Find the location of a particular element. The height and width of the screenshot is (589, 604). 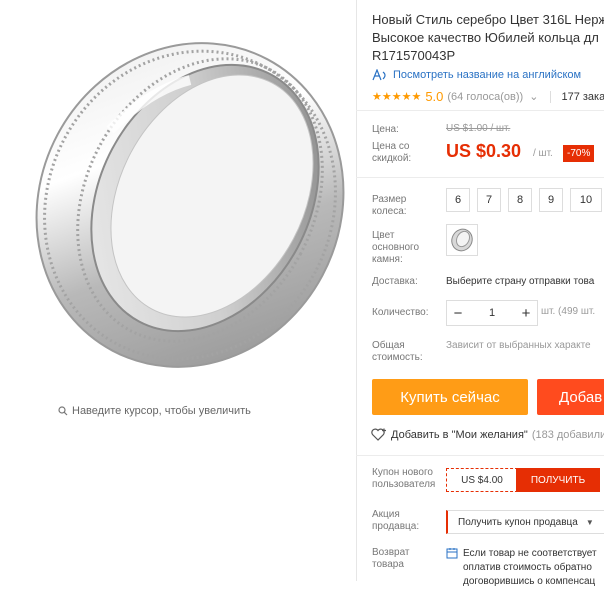

discount-badge: -70% is located at coordinates (579, 153).